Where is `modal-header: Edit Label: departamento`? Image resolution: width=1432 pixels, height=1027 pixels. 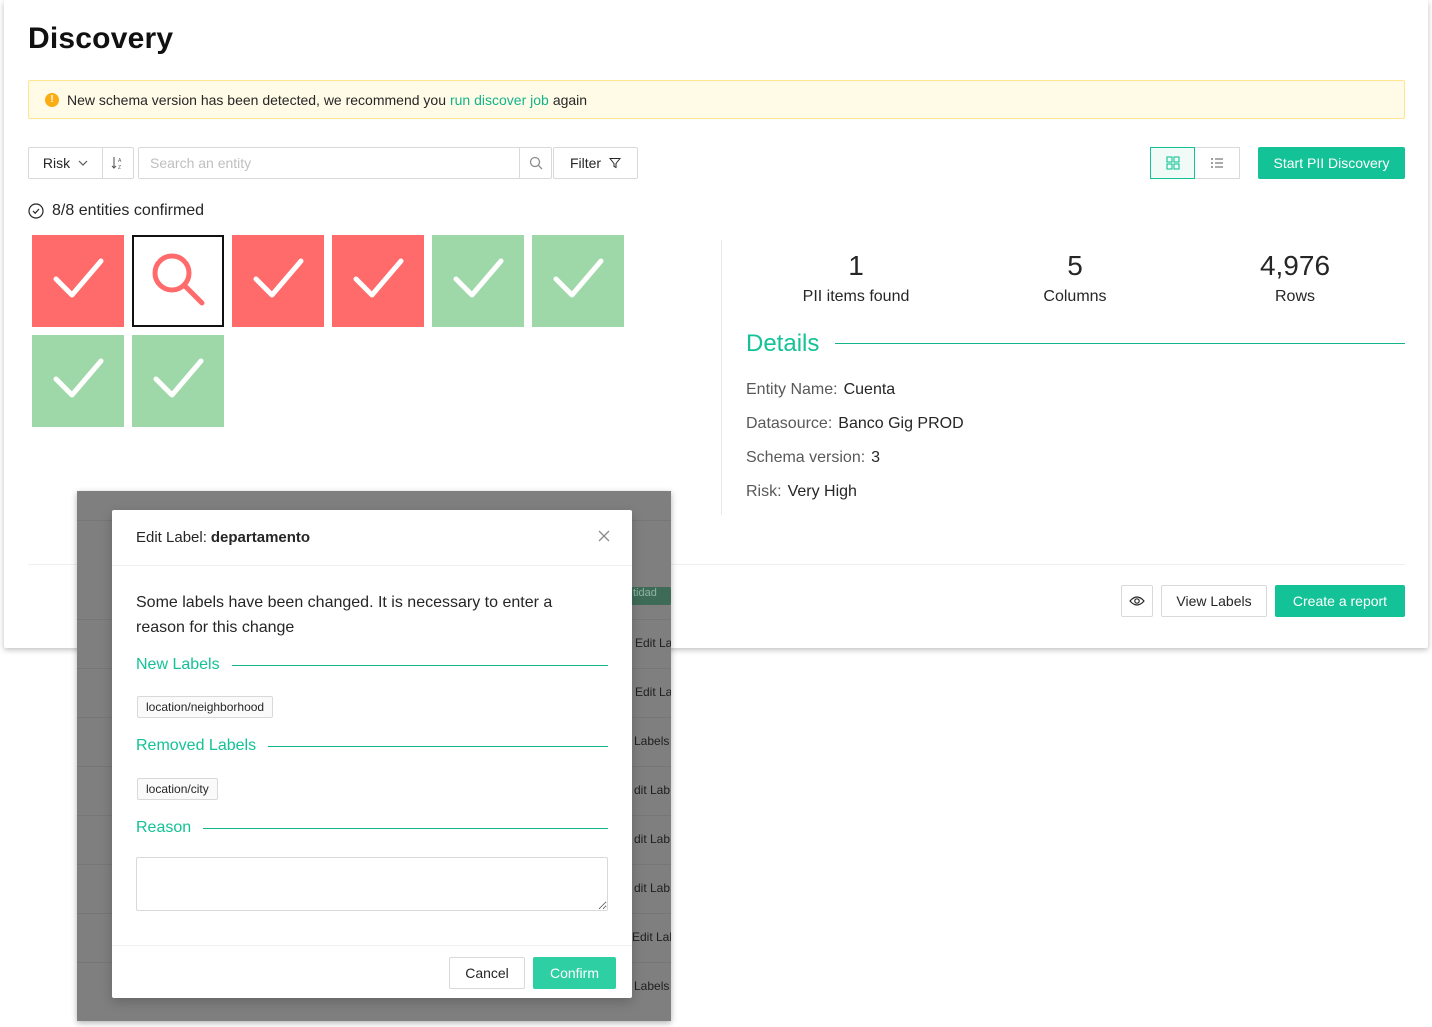
modal-header: Edit Label: departamento is located at coordinates (372, 538).